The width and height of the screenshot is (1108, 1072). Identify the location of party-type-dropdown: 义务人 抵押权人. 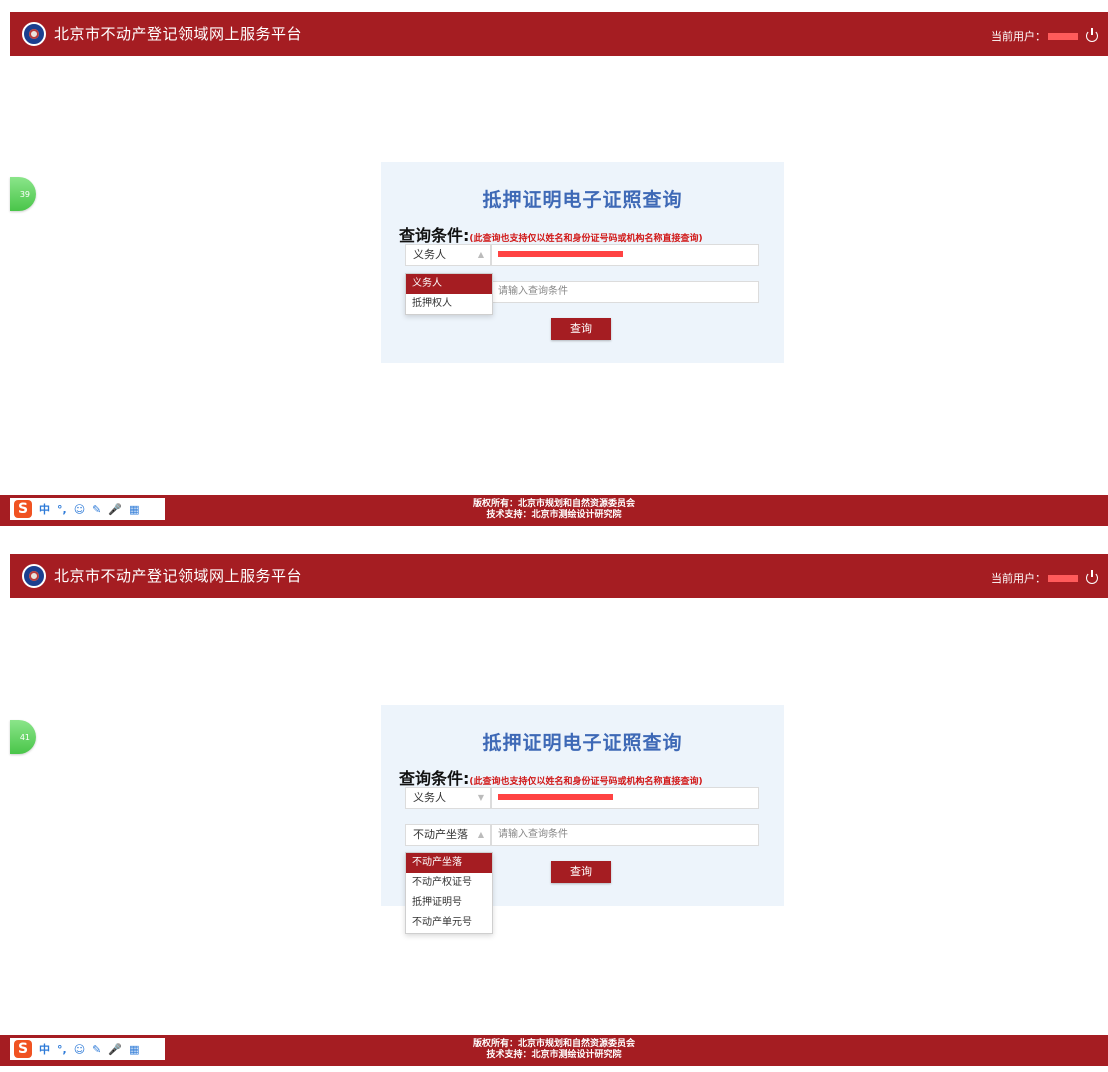
(449, 294).